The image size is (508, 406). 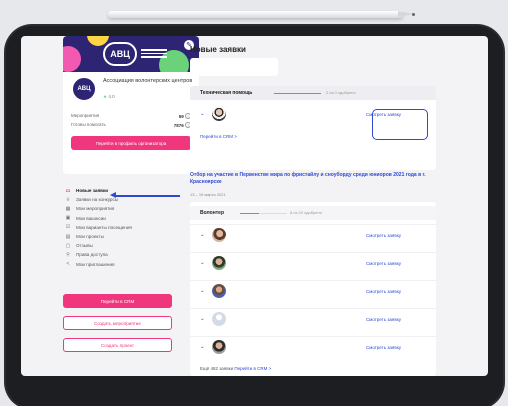 What do you see at coordinates (400, 124) in the screenshot?
I see `annotation-highlight` at bounding box center [400, 124].